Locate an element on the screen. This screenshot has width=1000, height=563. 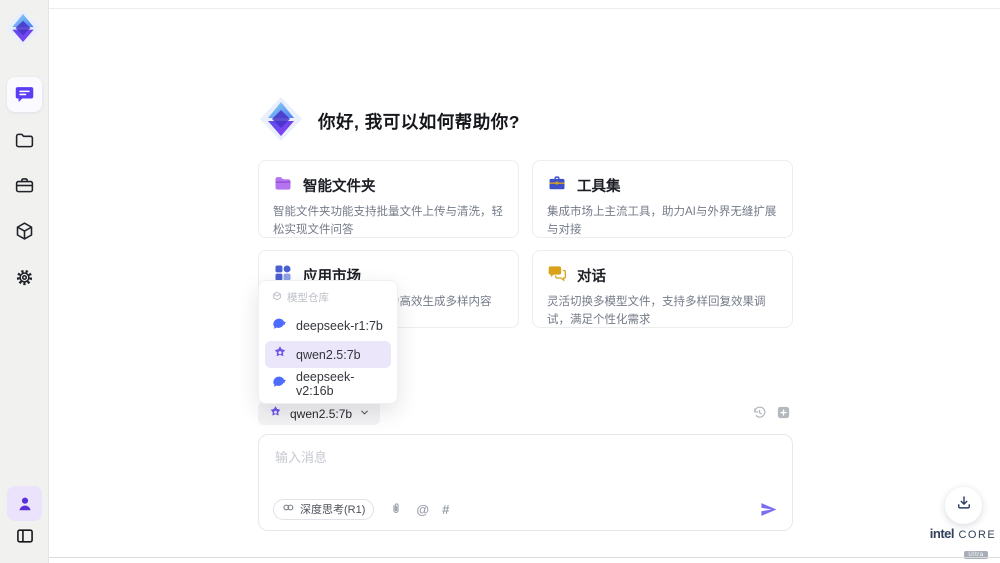
send-button is located at coordinates (768, 509).